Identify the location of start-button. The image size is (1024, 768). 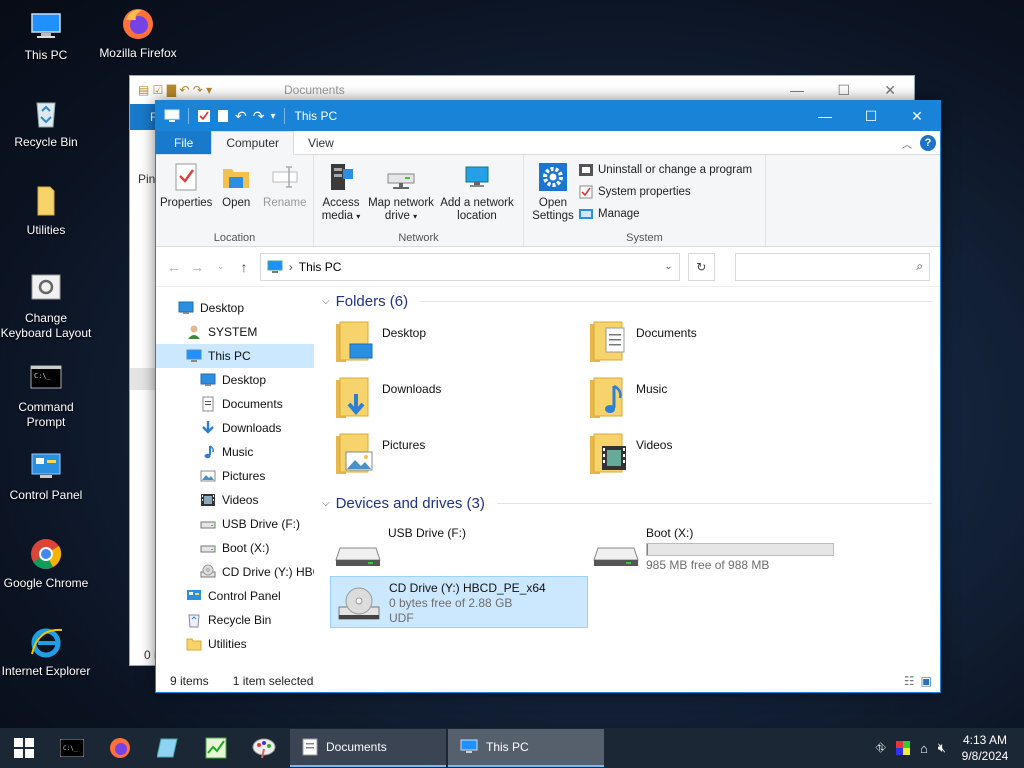
(24, 748).